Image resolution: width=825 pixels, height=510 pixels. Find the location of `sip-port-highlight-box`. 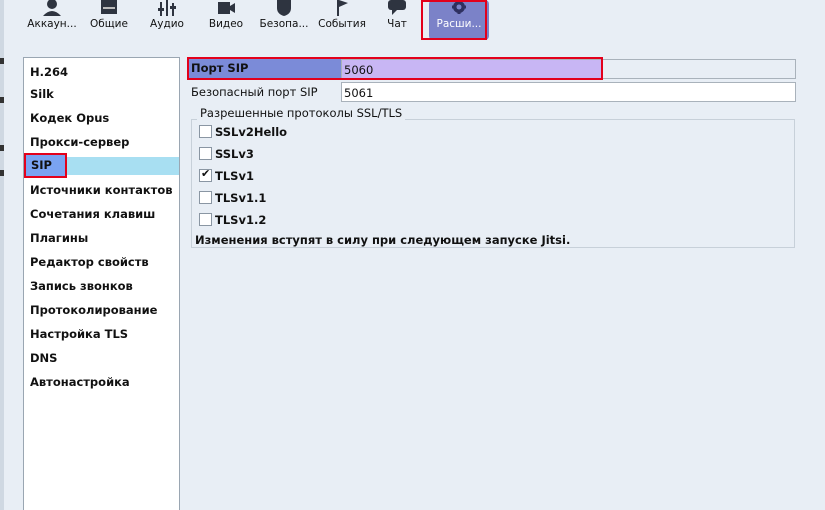

sip-port-highlight-box is located at coordinates (395, 68).